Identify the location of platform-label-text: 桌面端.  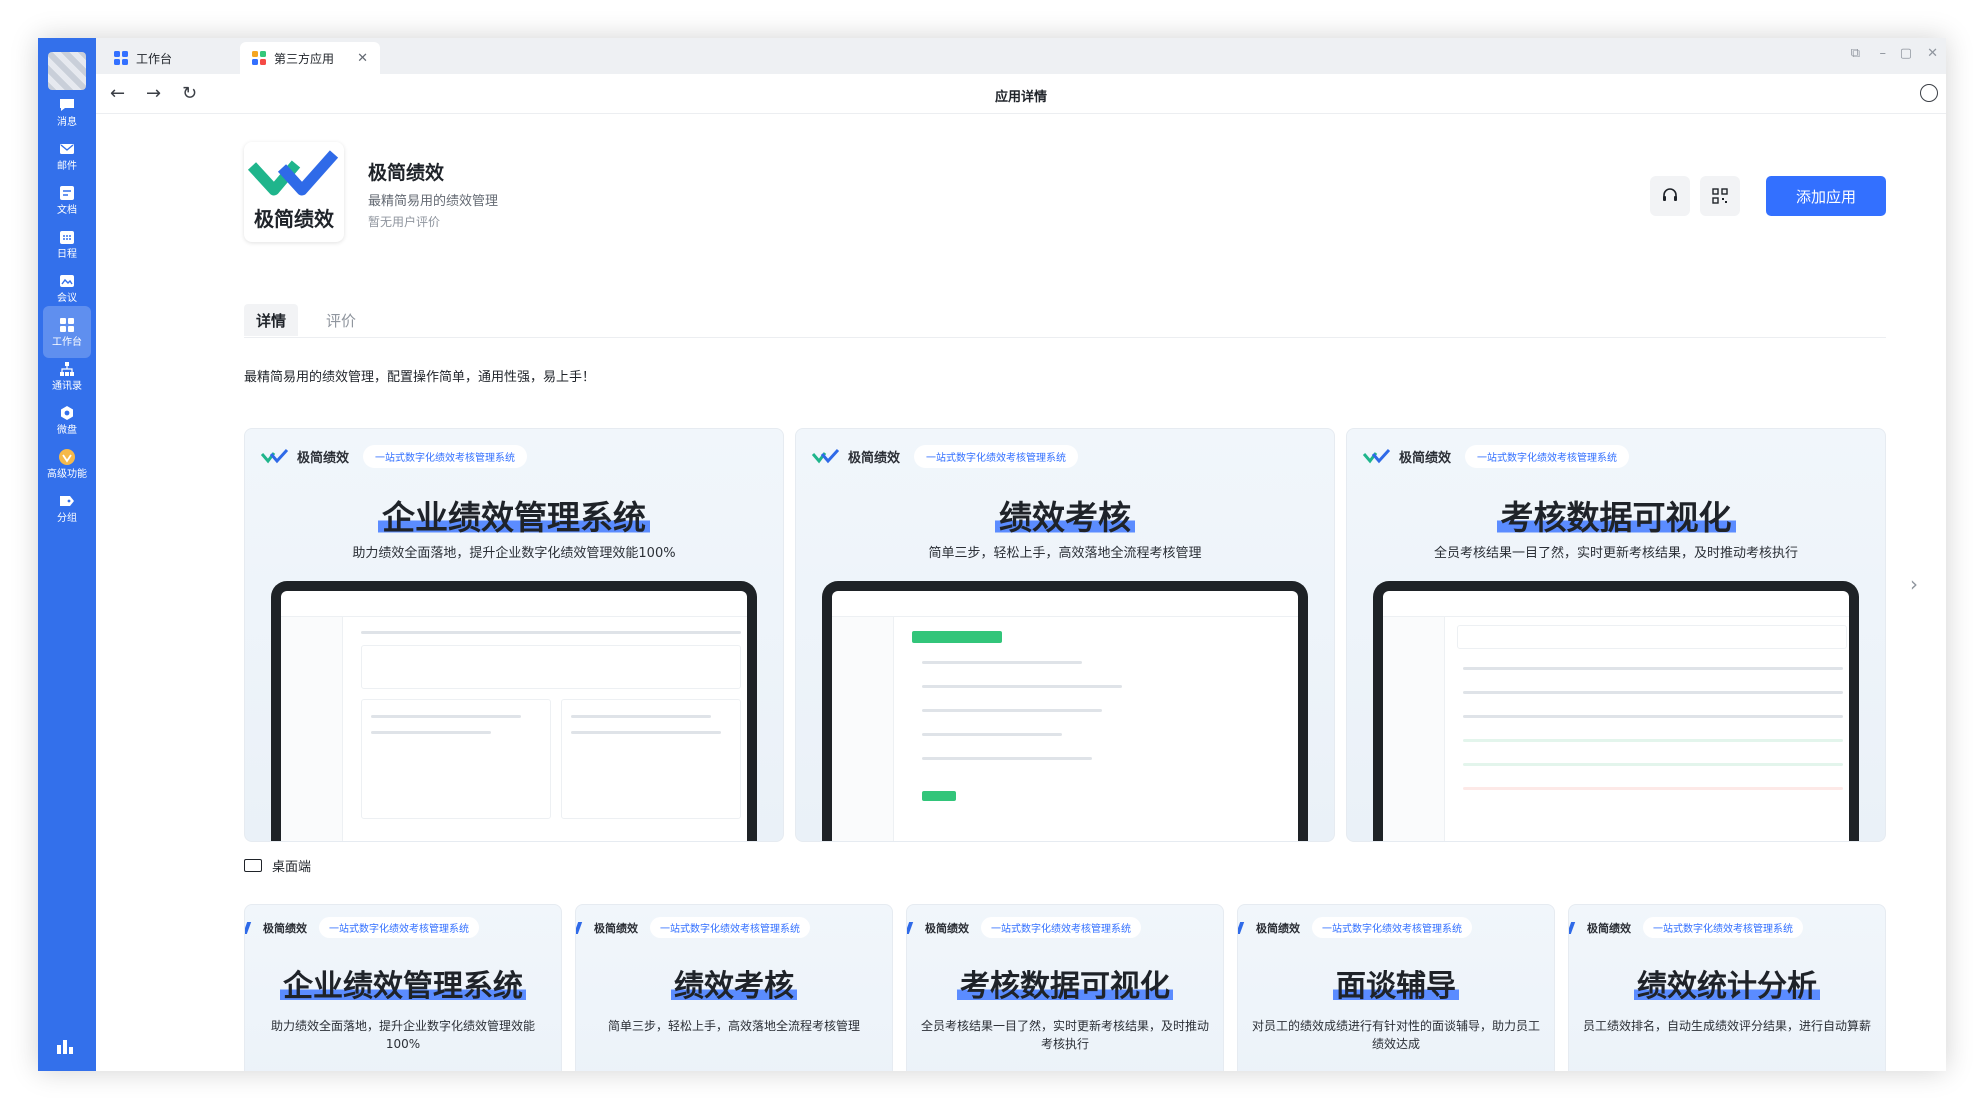
(292, 867).